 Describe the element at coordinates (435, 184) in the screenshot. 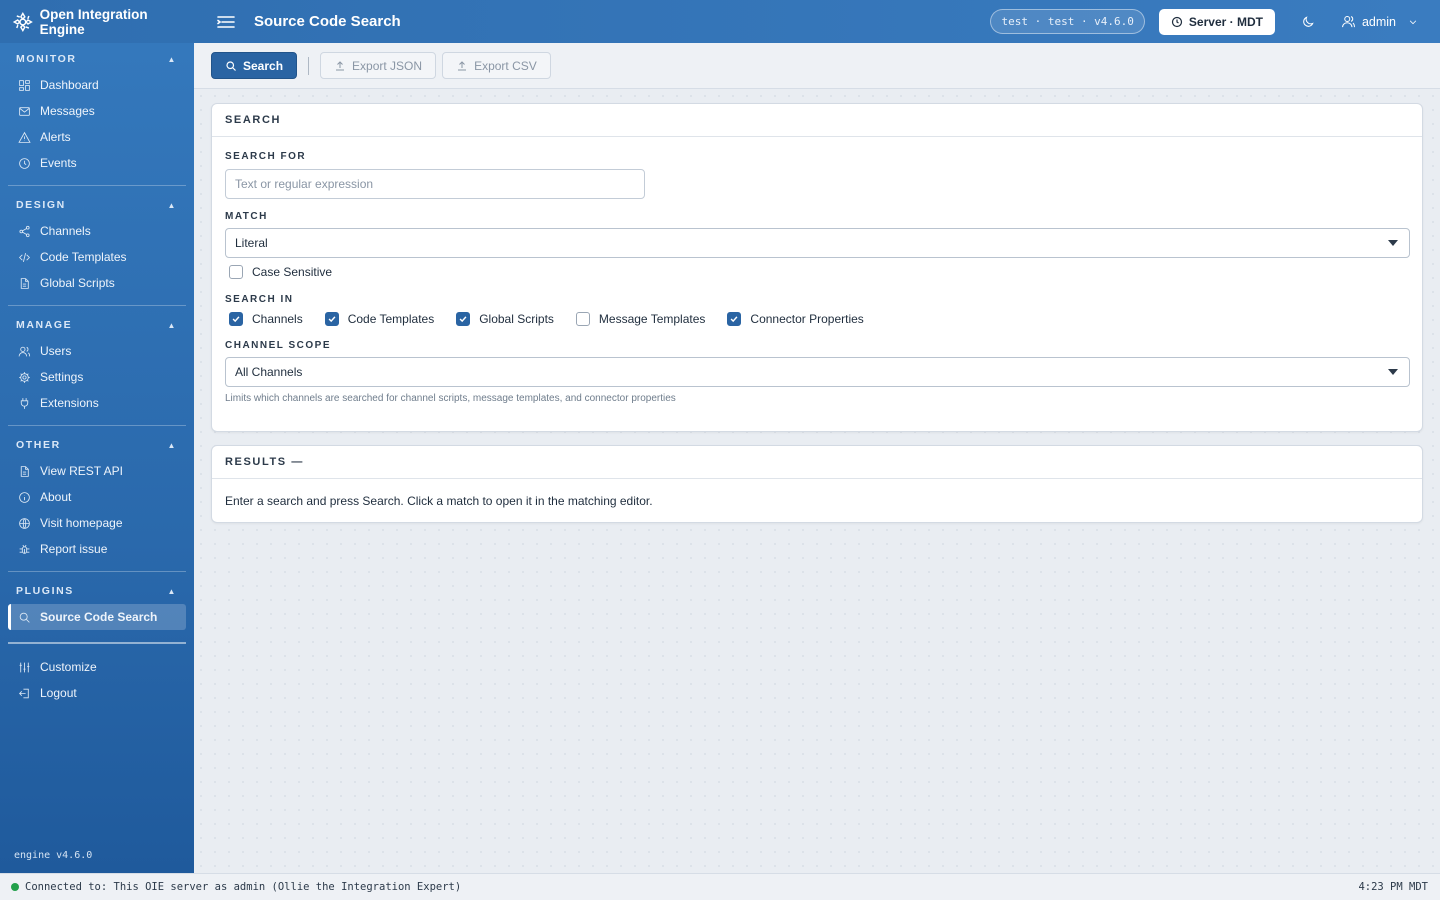

I see `search-input` at that location.